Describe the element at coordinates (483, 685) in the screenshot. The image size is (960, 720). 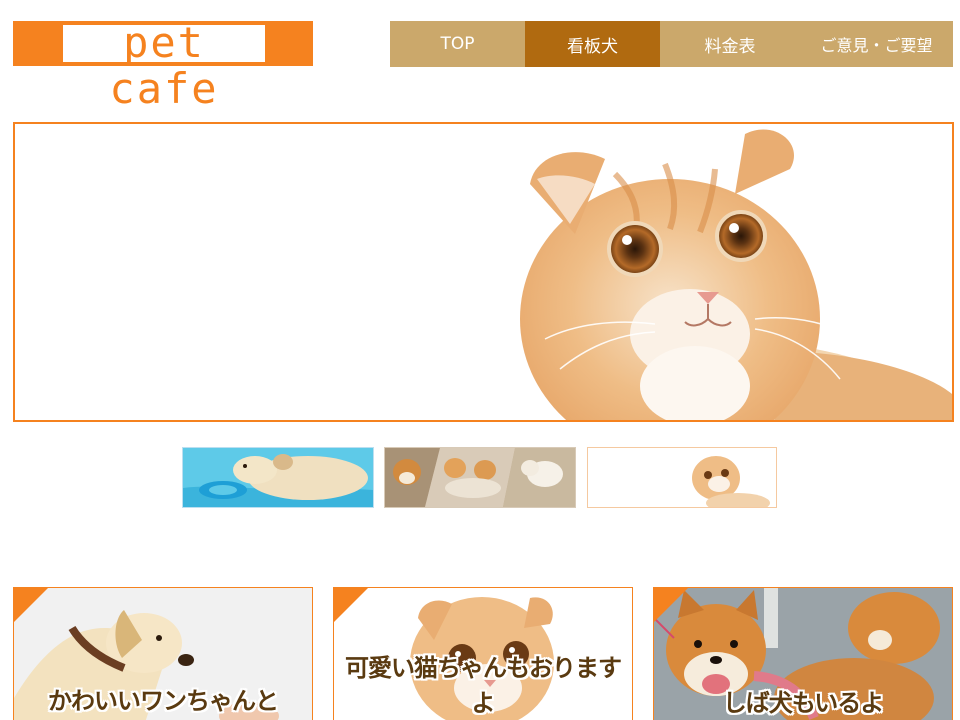
I see `card-caption: 可愛い猫ちゃんもおりますよ` at that location.